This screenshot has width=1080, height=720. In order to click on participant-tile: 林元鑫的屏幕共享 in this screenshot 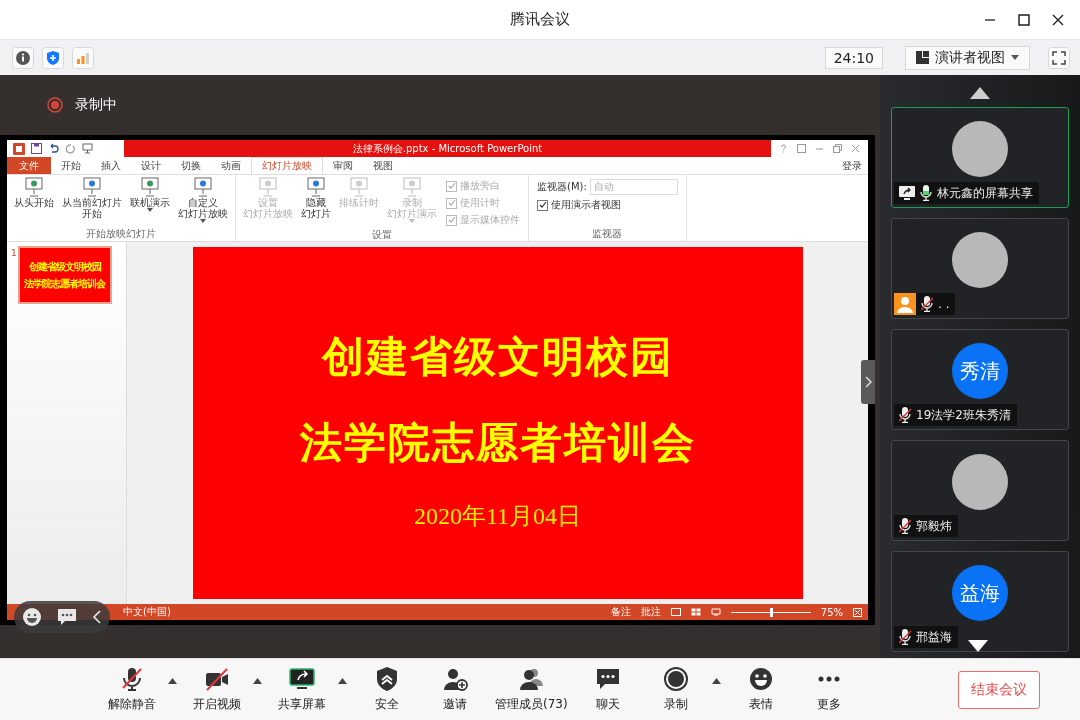, I will do `click(980, 157)`.